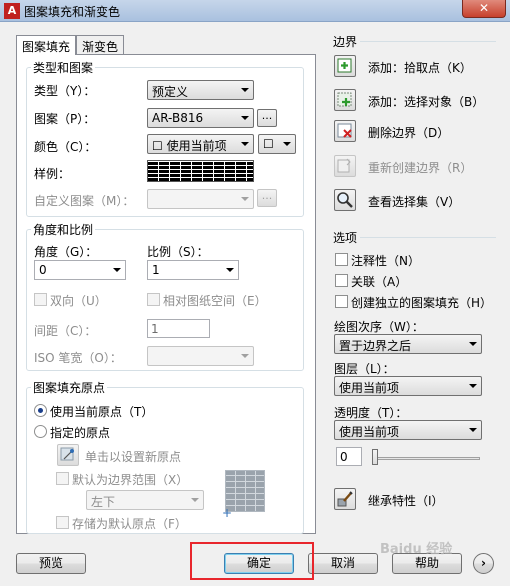 This screenshot has width=510, height=586. Describe the element at coordinates (40, 299) in the screenshot. I see `double-checkbox` at that location.